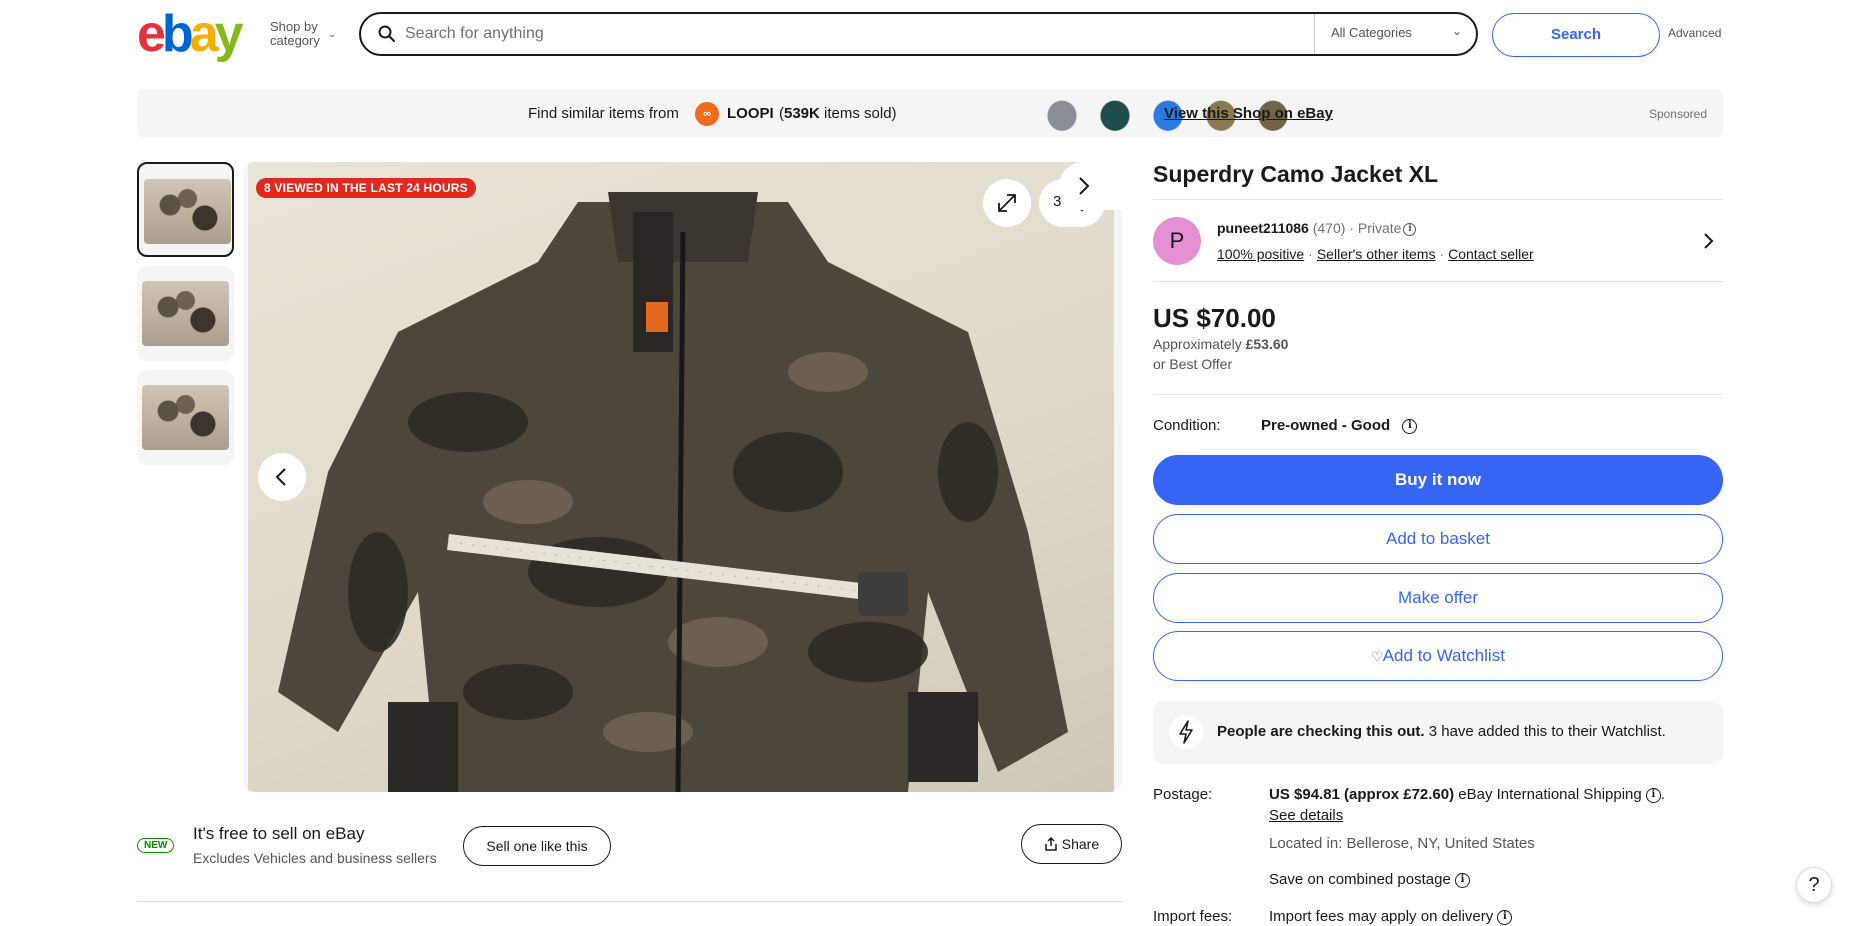 The image size is (1861, 926). I want to click on add-to-watchlist-button: ♡Add to Watchlist, so click(1438, 656).